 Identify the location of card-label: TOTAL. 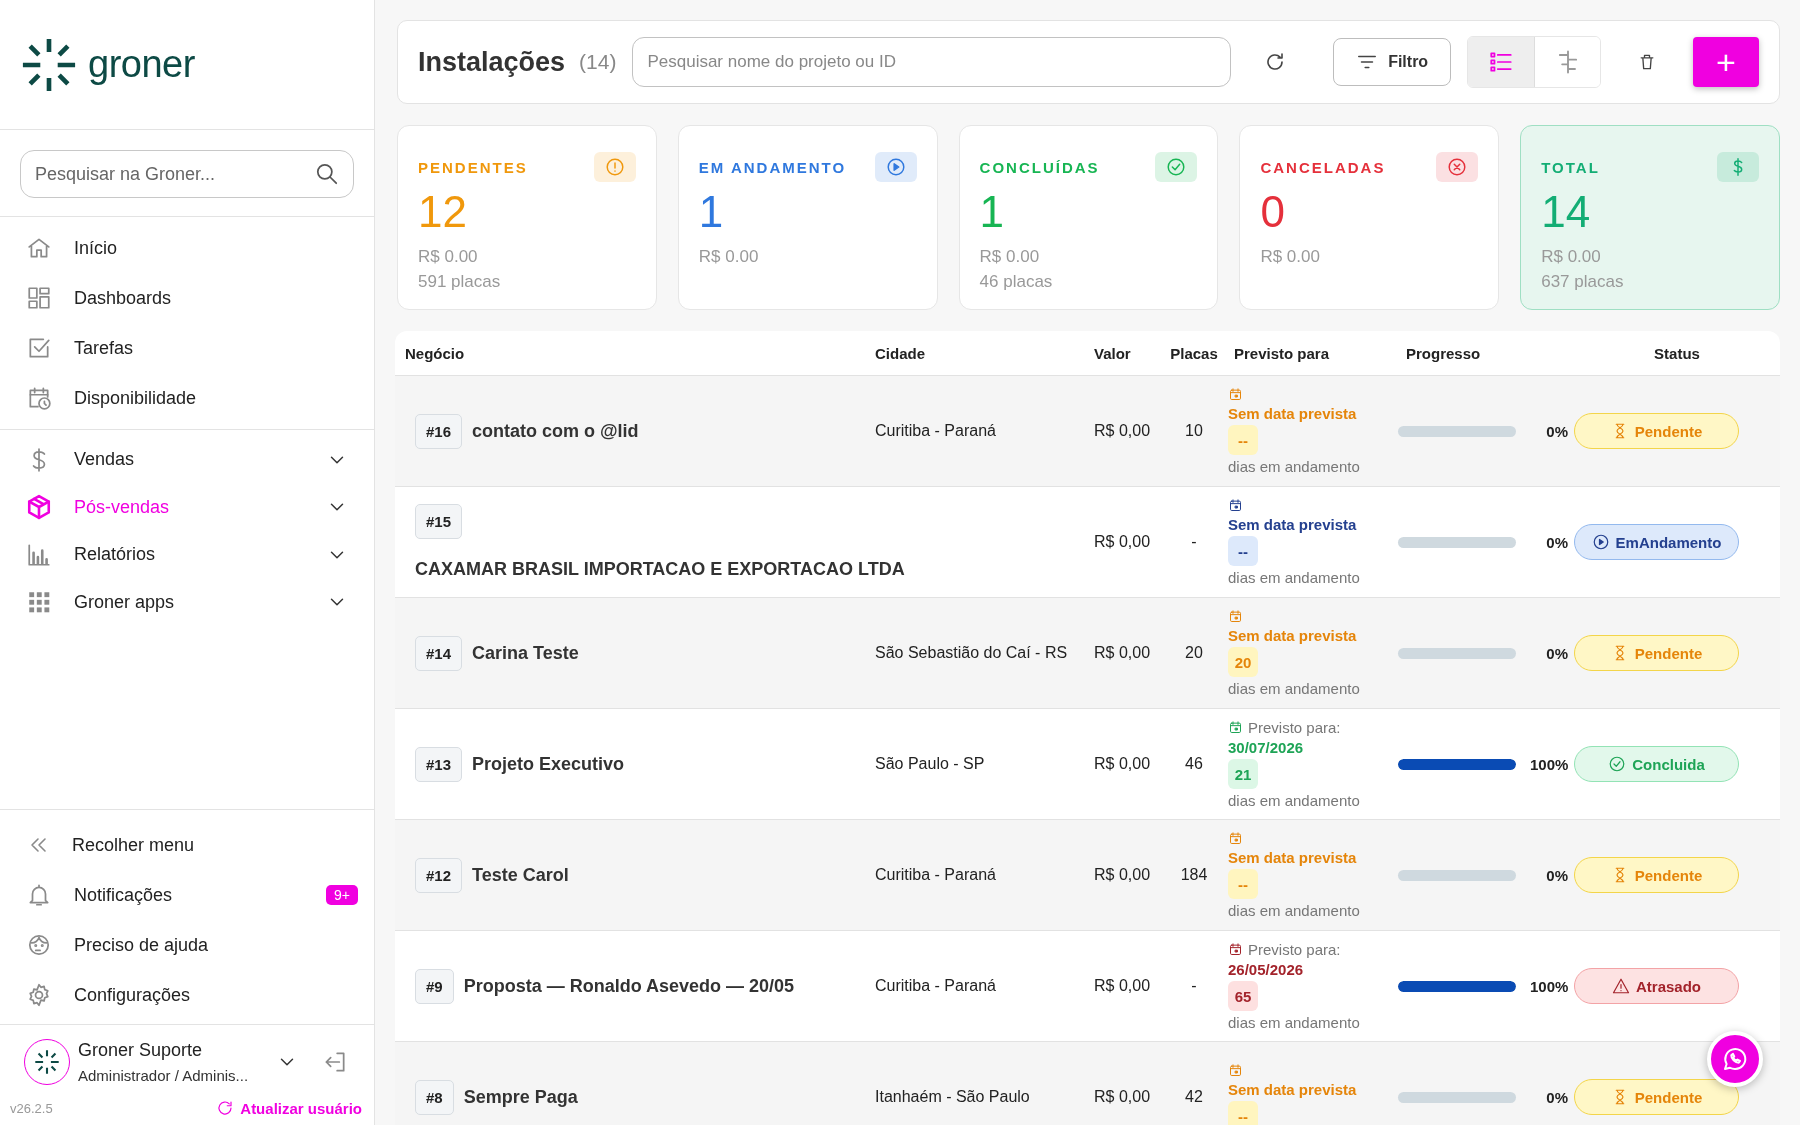
(1570, 167).